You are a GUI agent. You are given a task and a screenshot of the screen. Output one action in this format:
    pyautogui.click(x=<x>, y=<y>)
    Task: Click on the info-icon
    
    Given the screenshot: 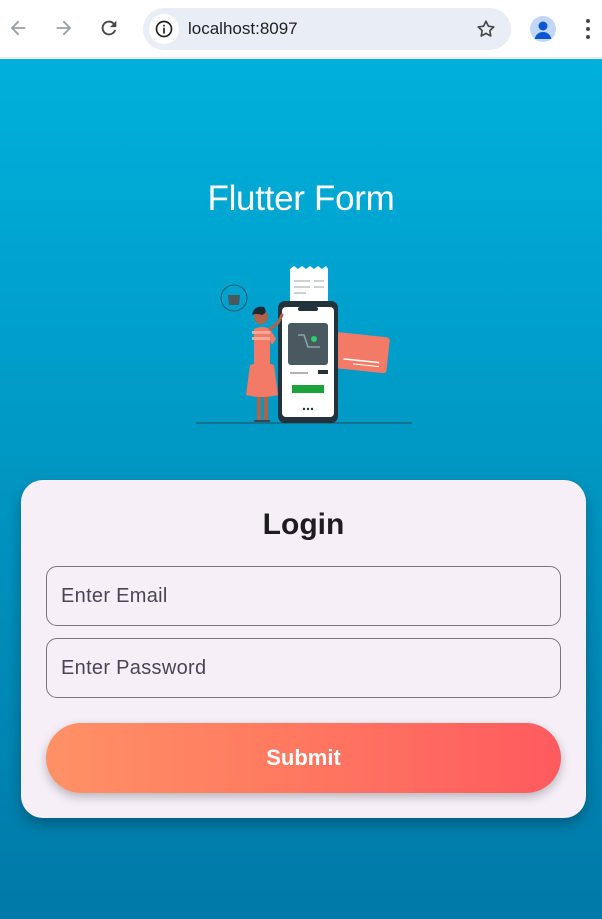 What is the action you would take?
    pyautogui.click(x=164, y=29)
    